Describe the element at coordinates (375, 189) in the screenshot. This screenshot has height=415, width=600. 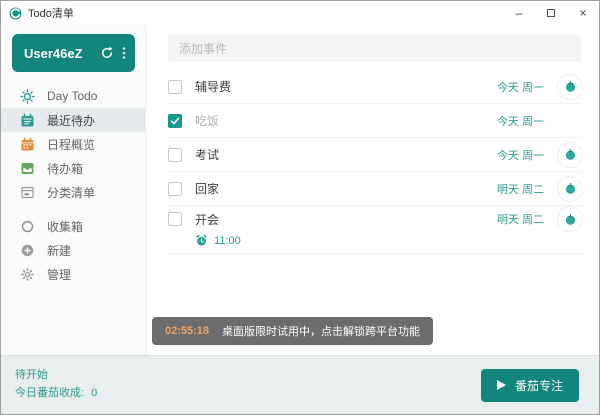
I see `todo-row: 回家 明天 周二` at that location.